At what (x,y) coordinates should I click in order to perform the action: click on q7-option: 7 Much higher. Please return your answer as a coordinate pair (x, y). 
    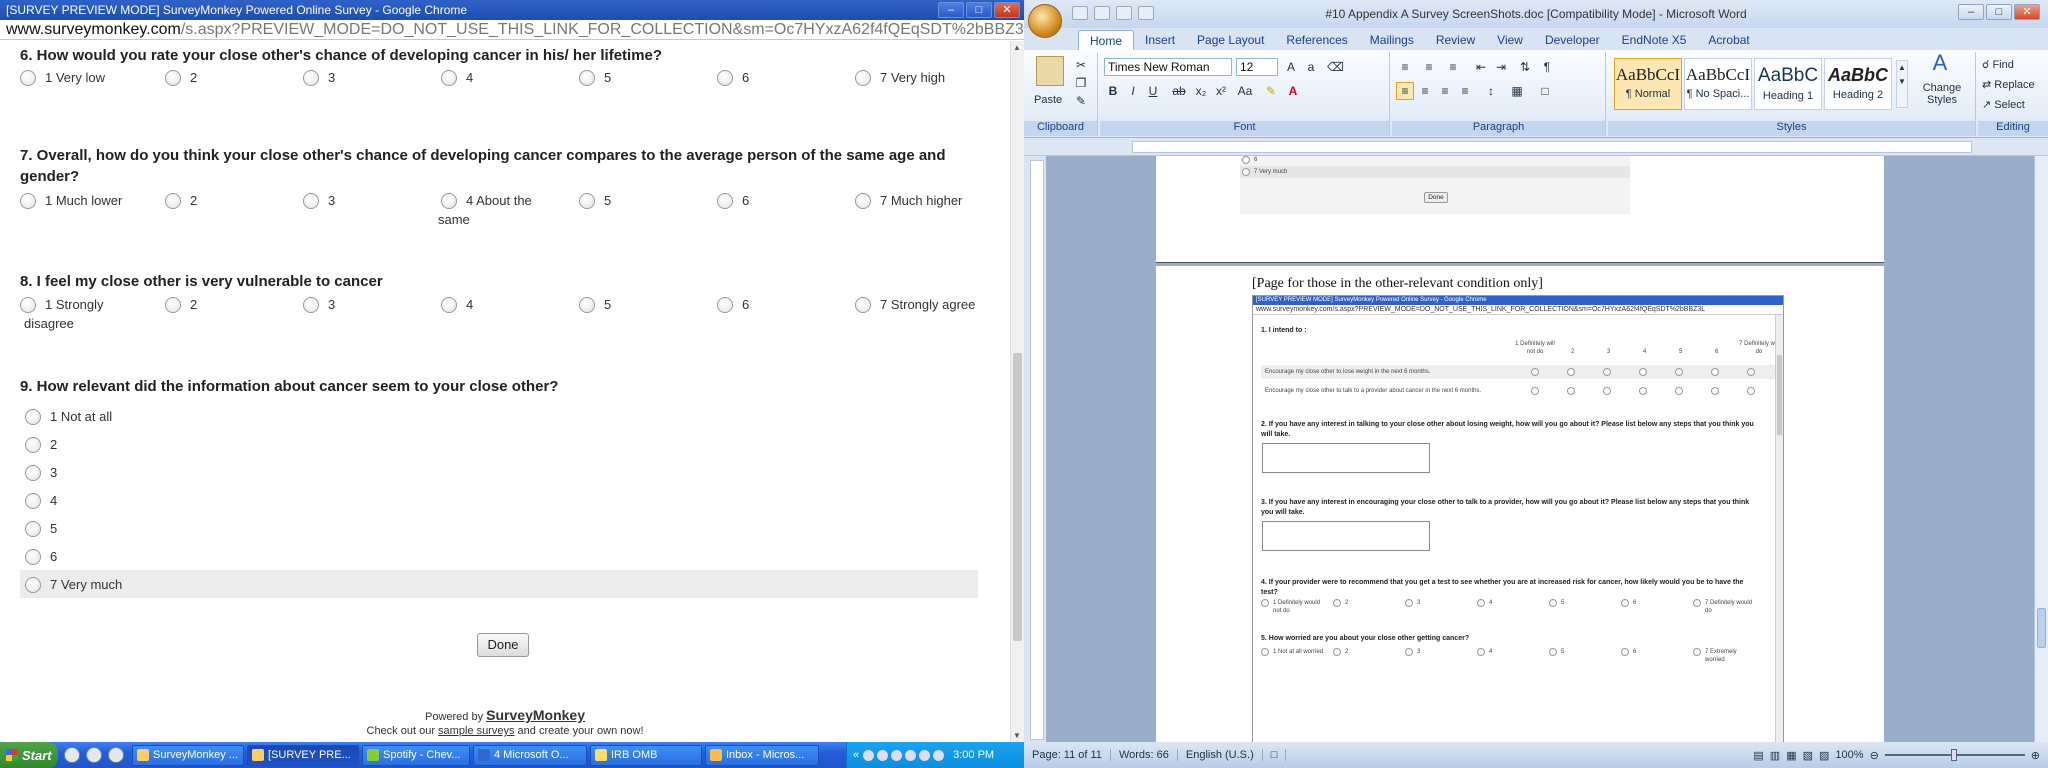
    Looking at the image, I should click on (908, 201).